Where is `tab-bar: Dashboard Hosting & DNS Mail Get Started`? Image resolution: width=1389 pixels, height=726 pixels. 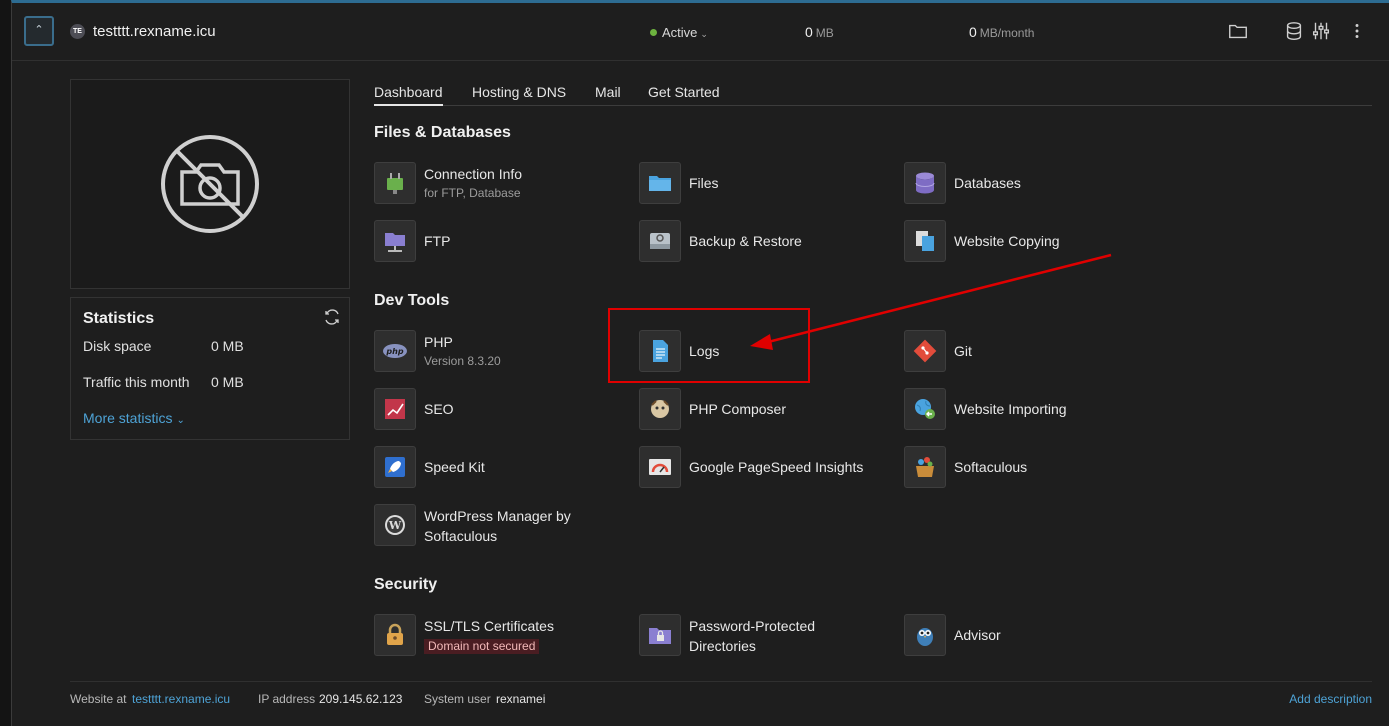 tab-bar: Dashboard Hosting & DNS Mail Get Started is located at coordinates (873, 94).